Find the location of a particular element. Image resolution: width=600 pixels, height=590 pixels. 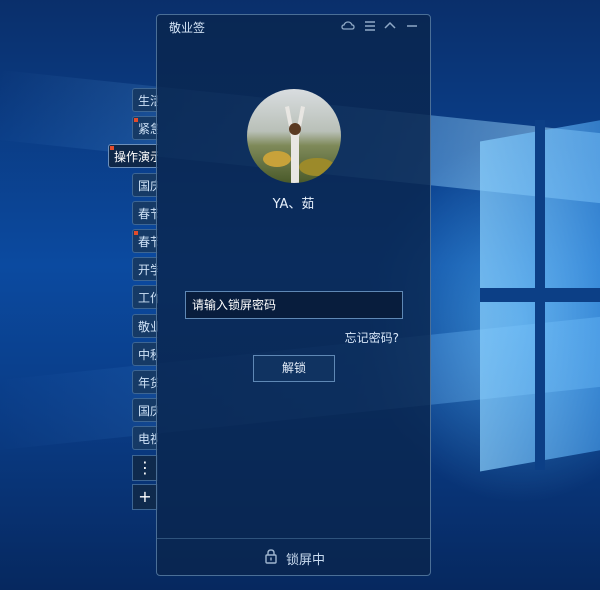

collapse-icon is located at coordinates (390, 26).